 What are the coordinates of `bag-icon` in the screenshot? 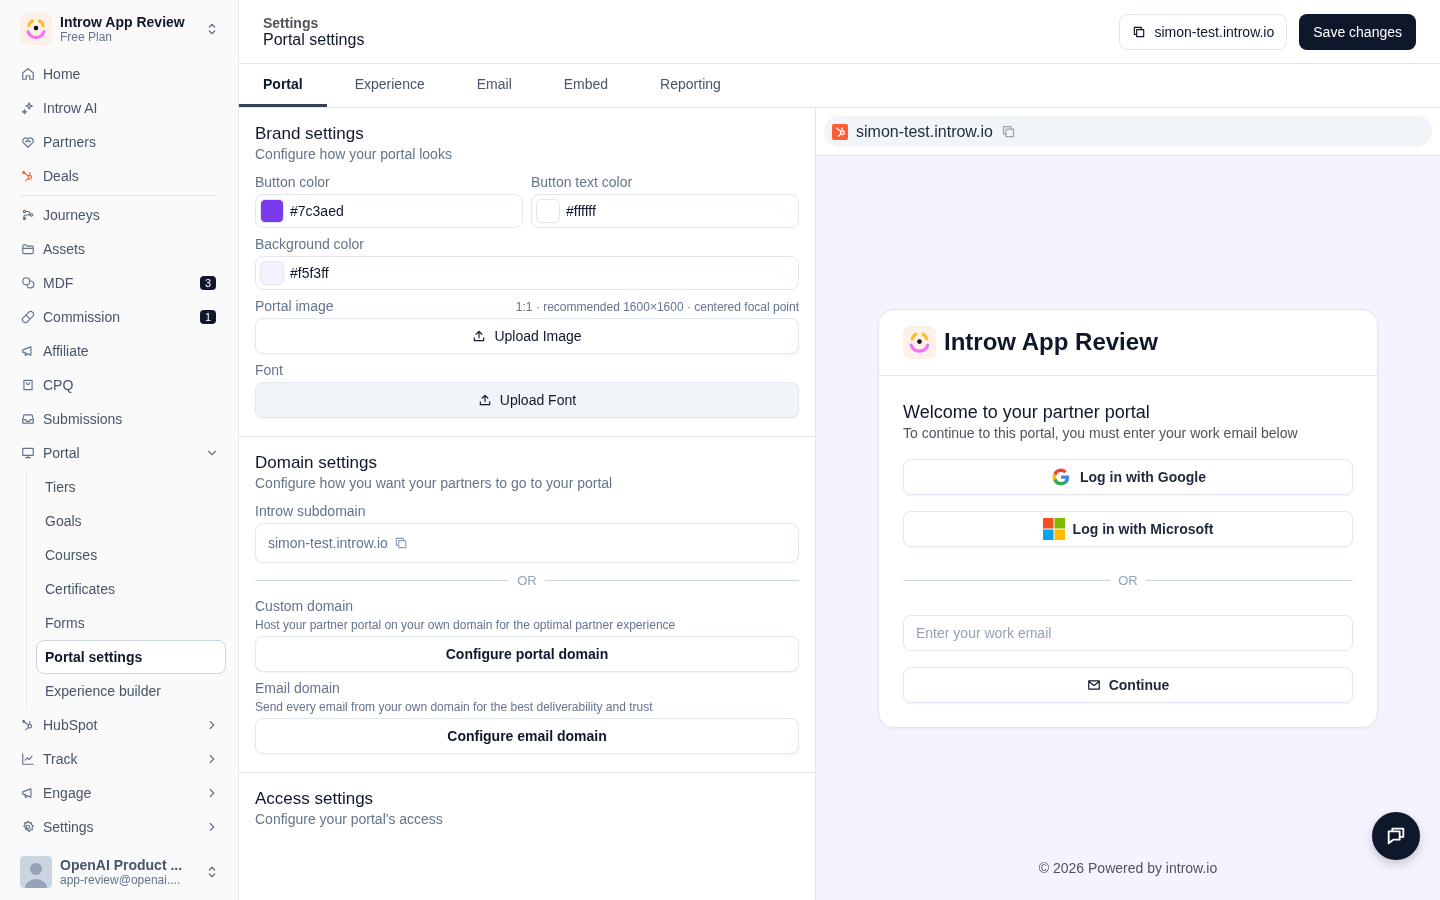 It's located at (28, 385).